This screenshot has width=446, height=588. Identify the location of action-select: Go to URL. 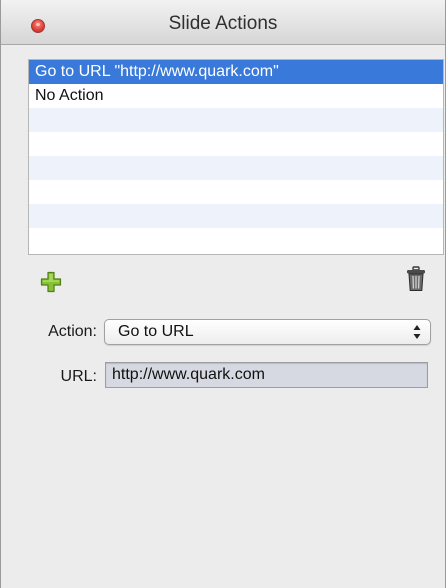
(267, 332).